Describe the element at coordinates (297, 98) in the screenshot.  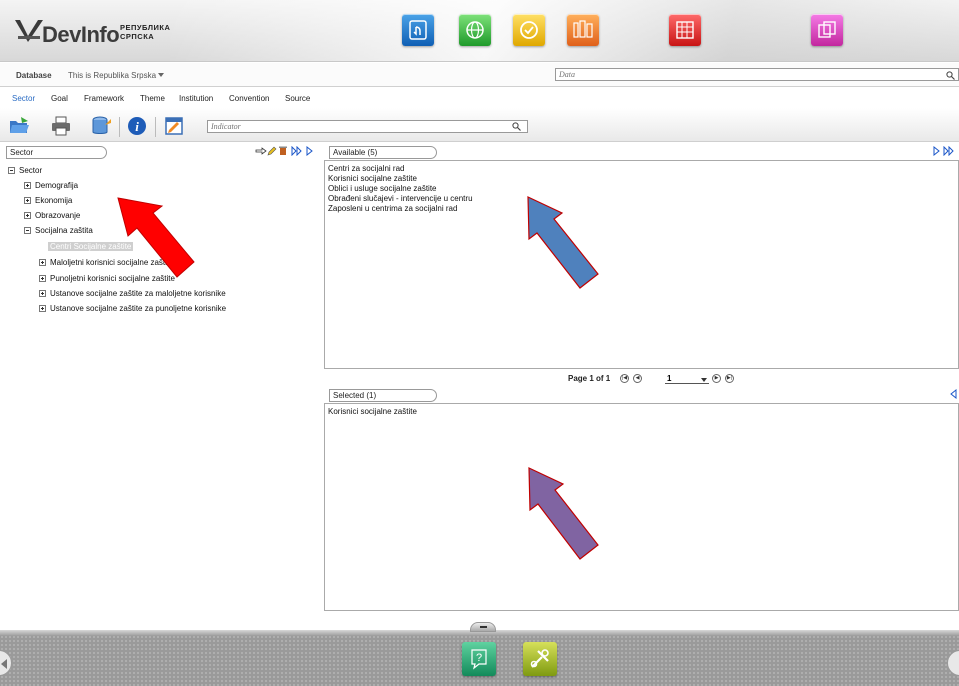
I see `tab-source: Source` at that location.